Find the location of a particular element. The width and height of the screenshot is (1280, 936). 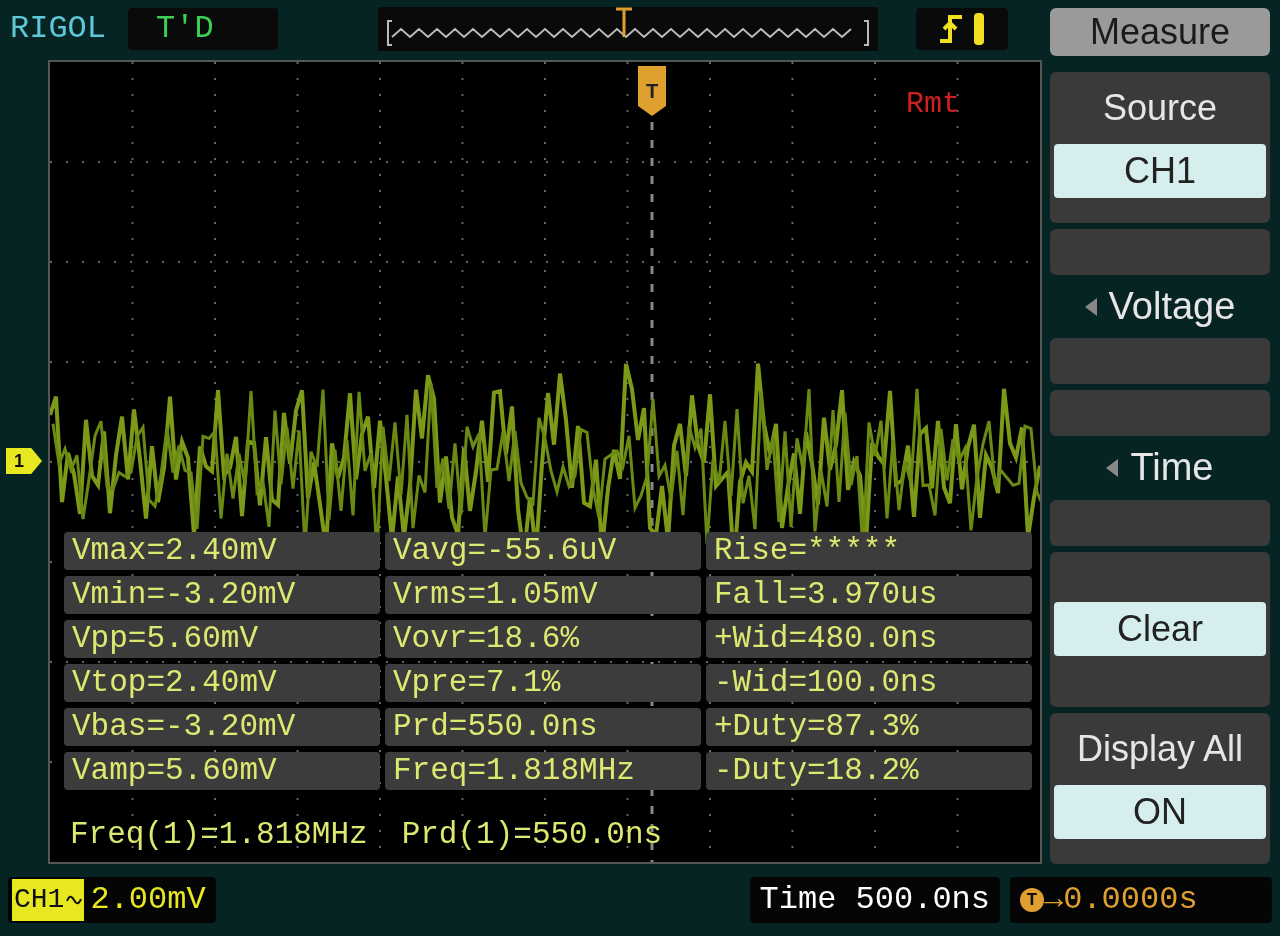

measurement-cell: Vmax=2.40mV is located at coordinates (222, 551).